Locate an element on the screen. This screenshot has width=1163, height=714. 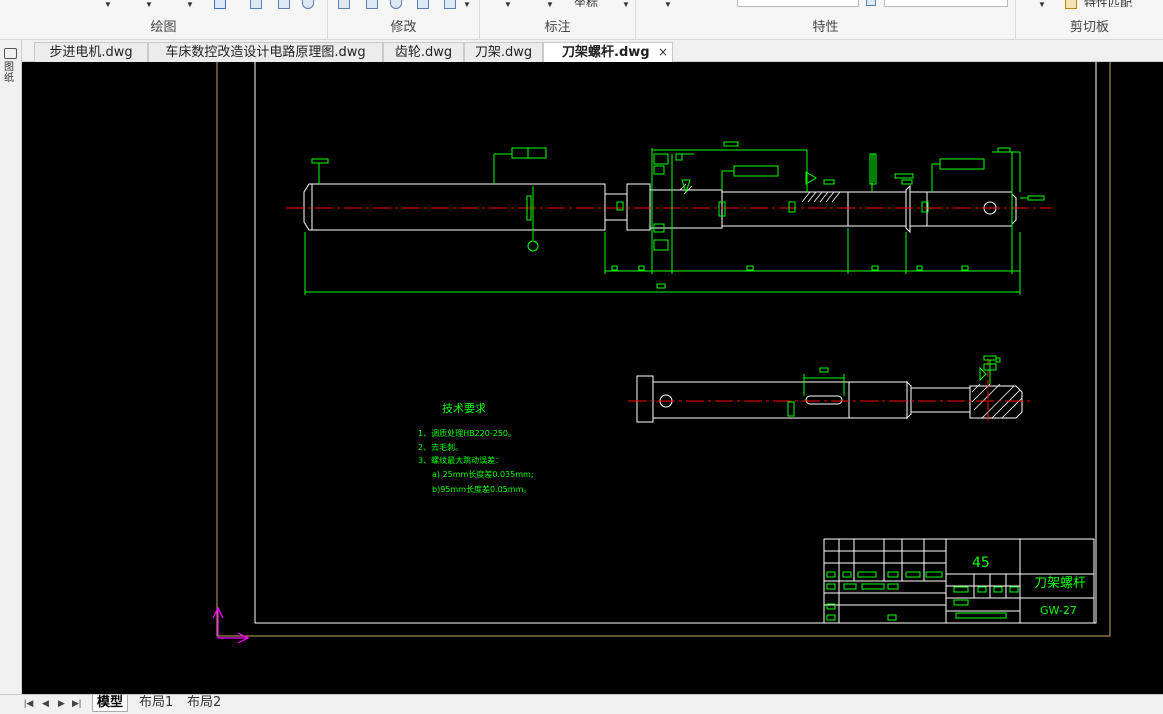
region-tool-icon is located at coordinates (308, 4).